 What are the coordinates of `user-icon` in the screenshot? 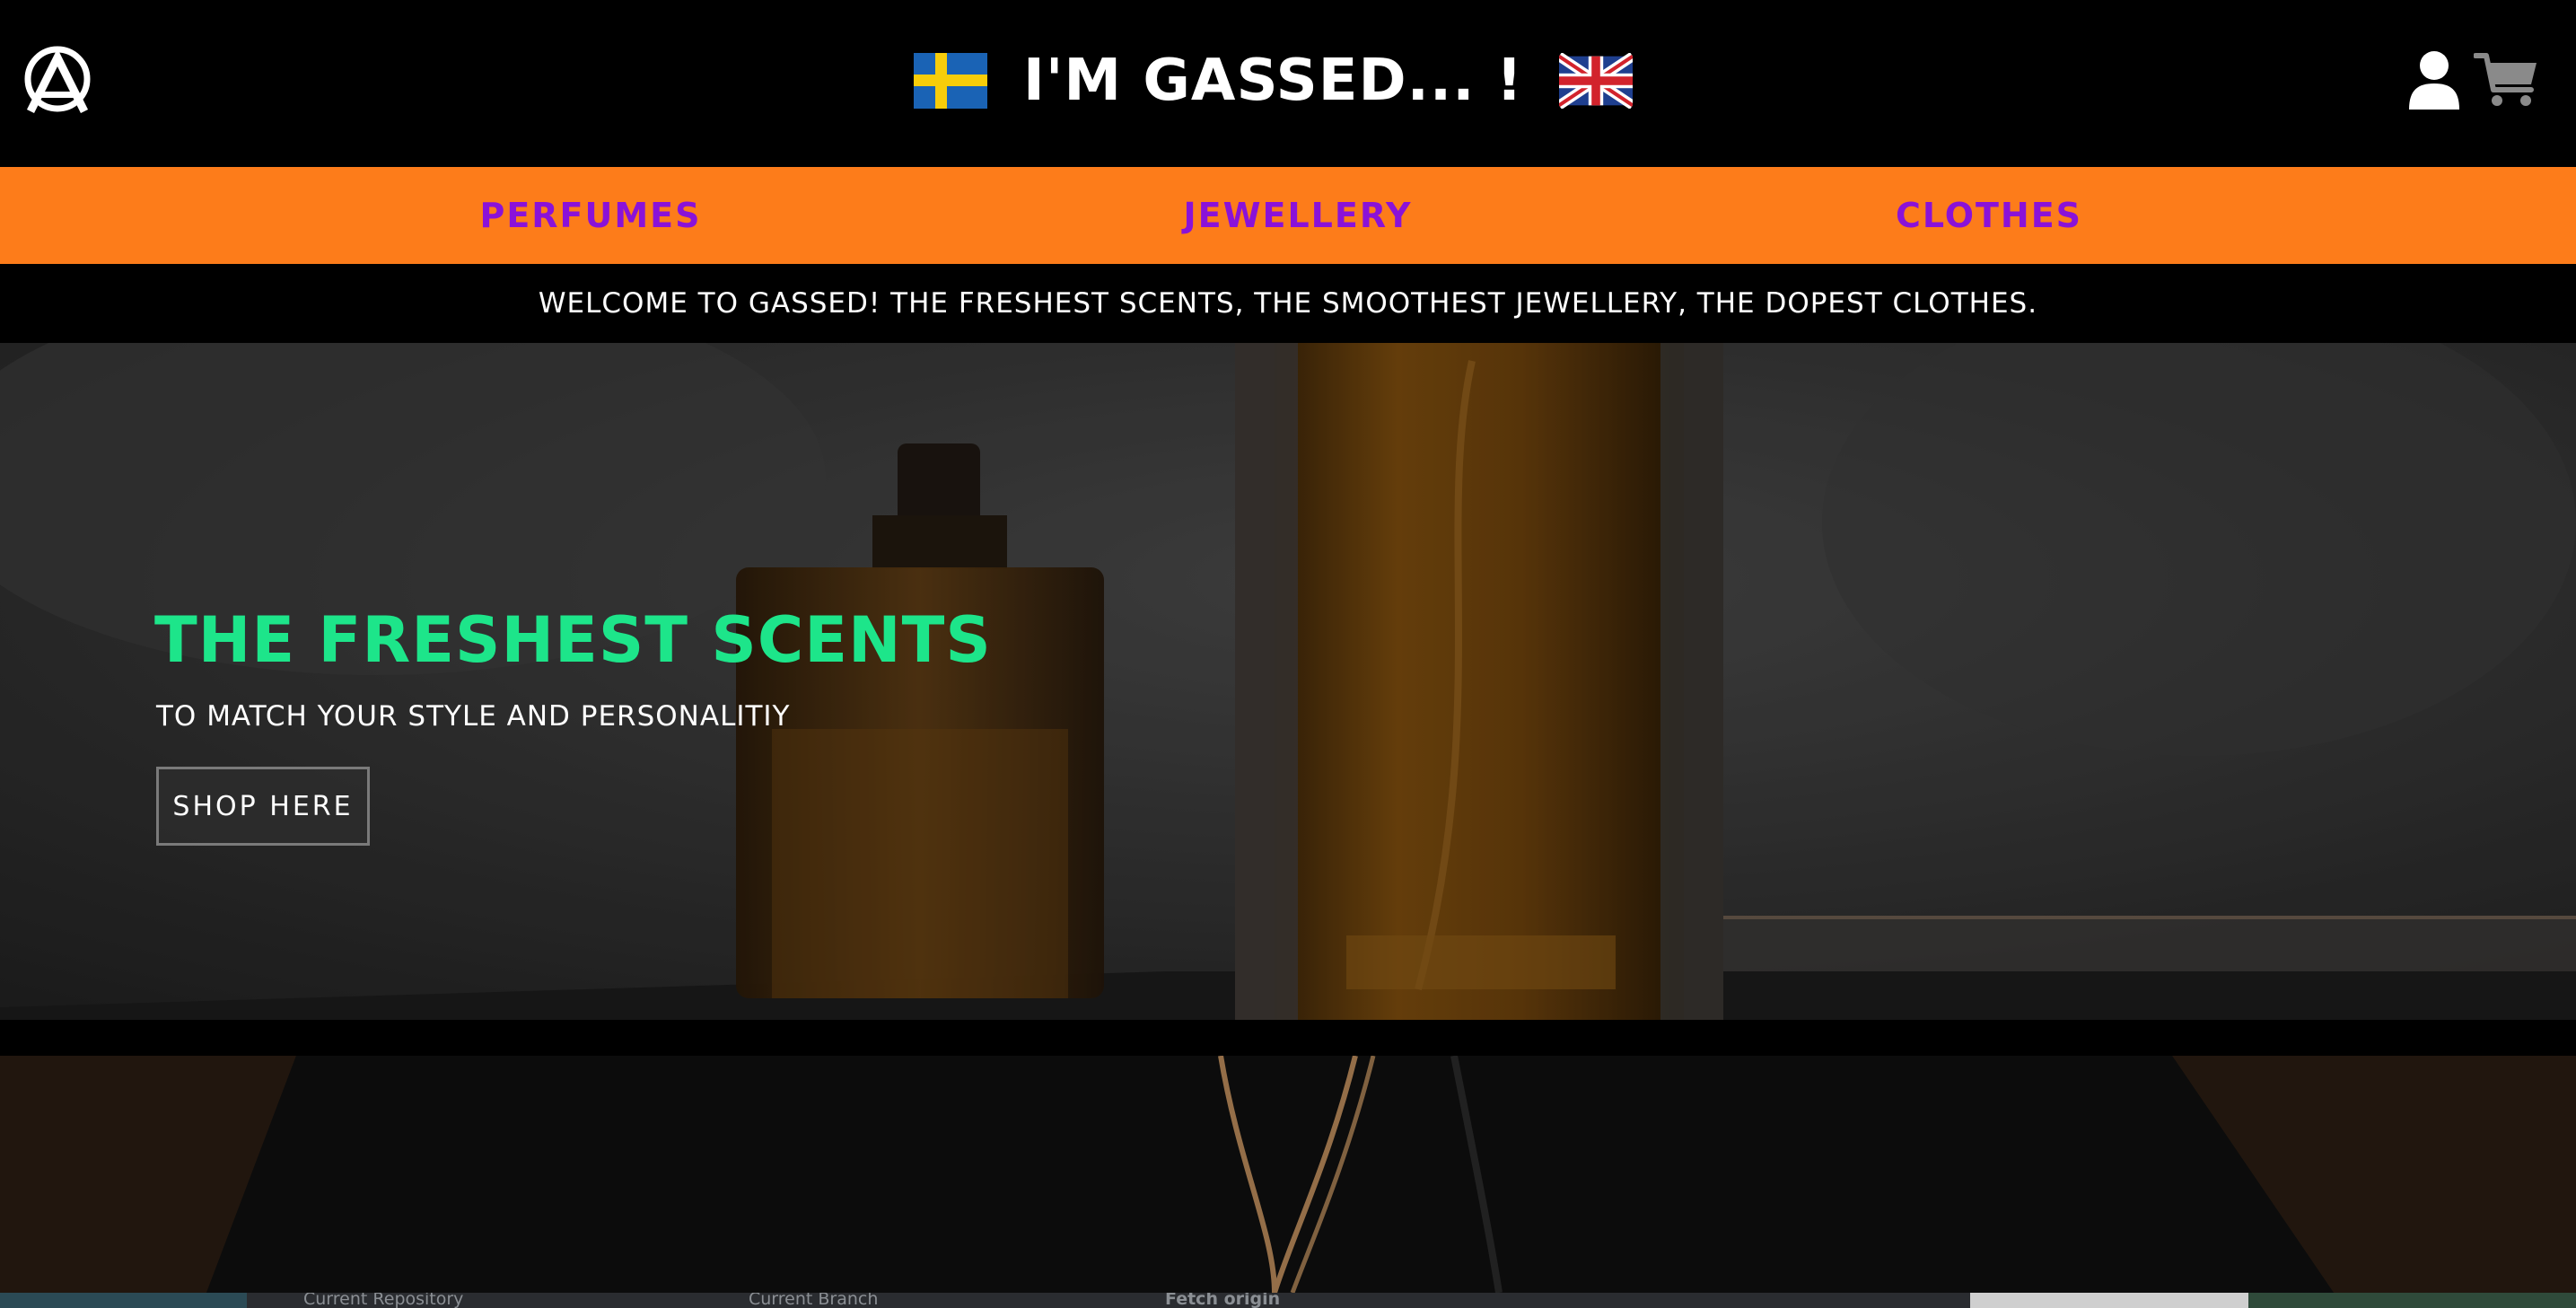 It's located at (2434, 80).